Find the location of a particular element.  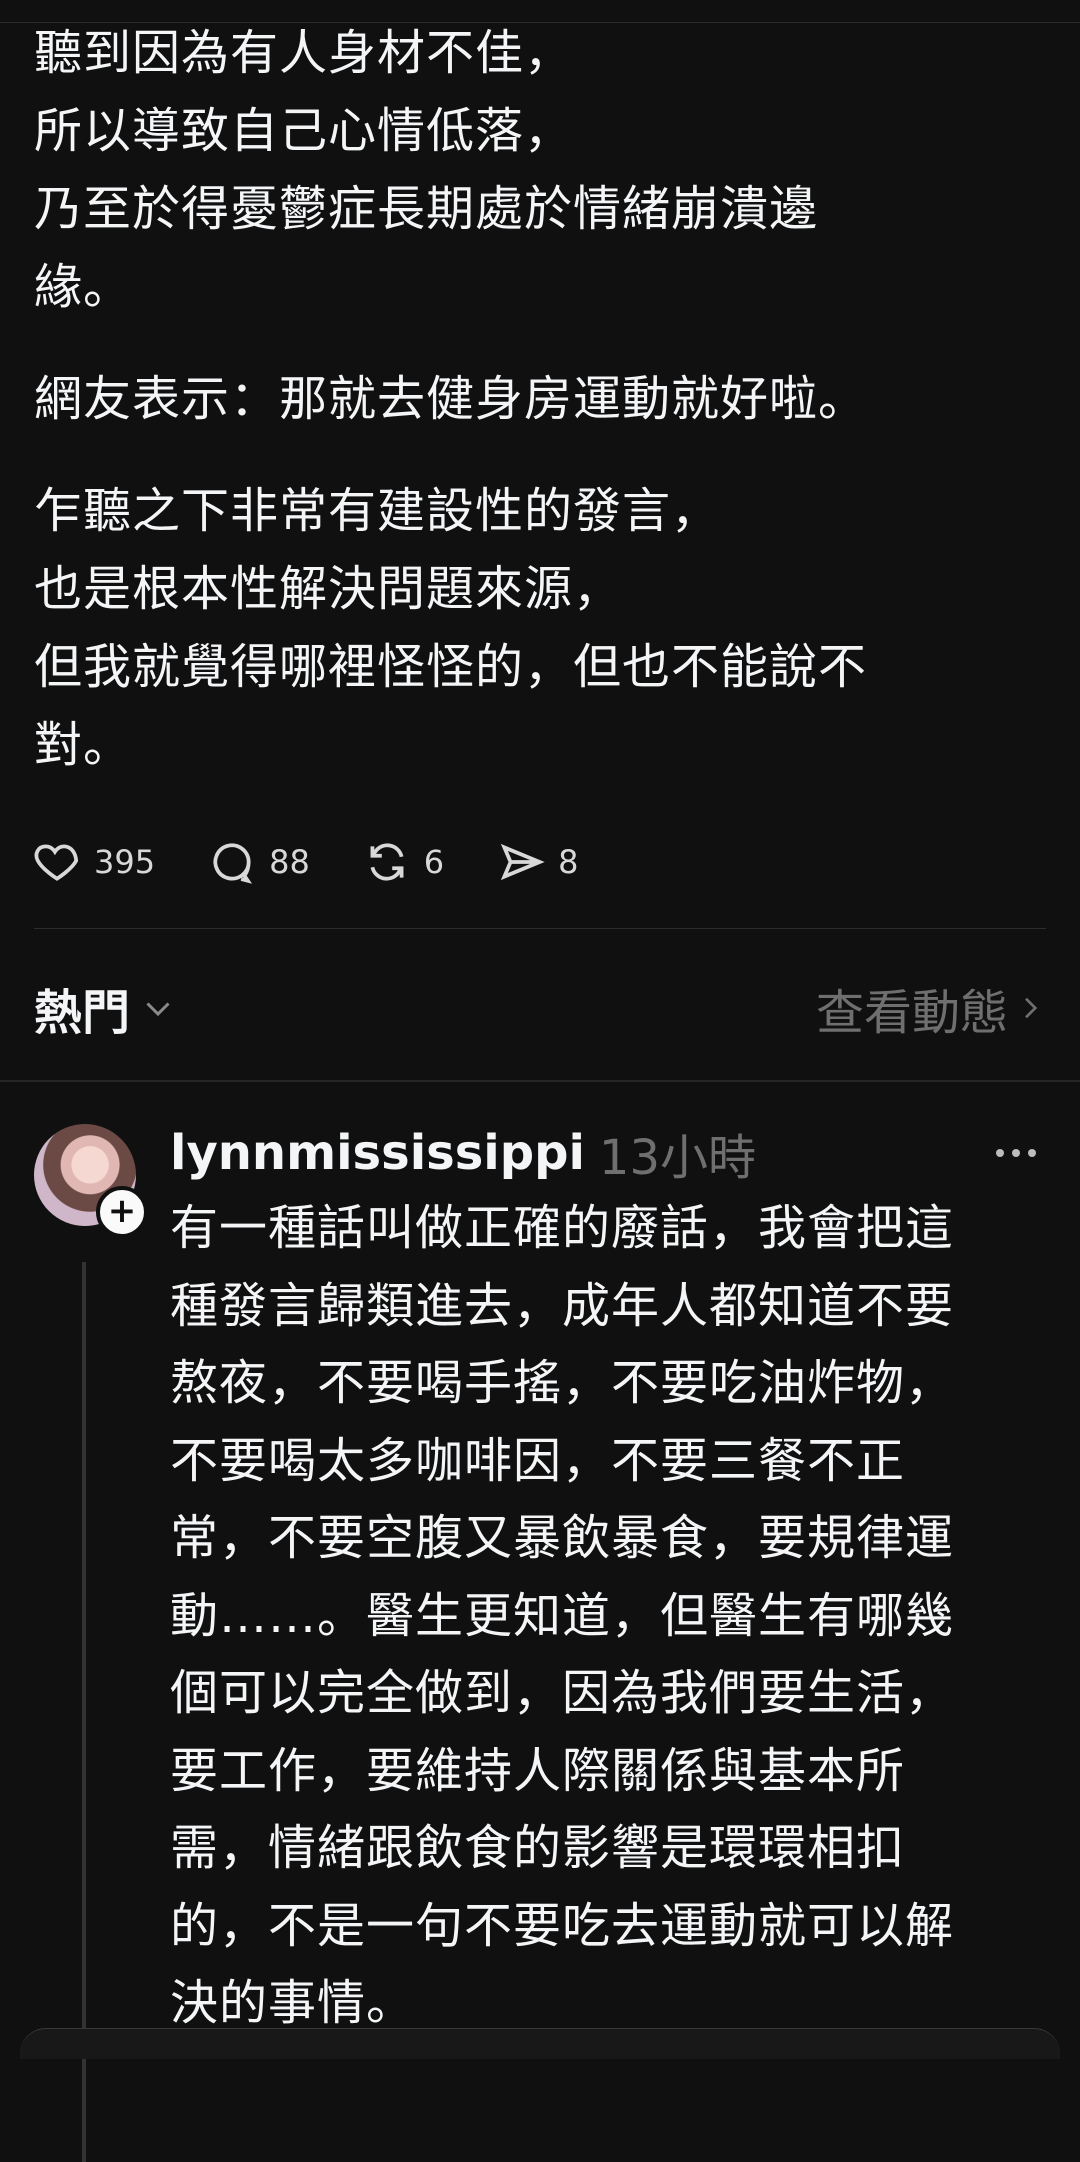

send-icon is located at coordinates (522, 862).